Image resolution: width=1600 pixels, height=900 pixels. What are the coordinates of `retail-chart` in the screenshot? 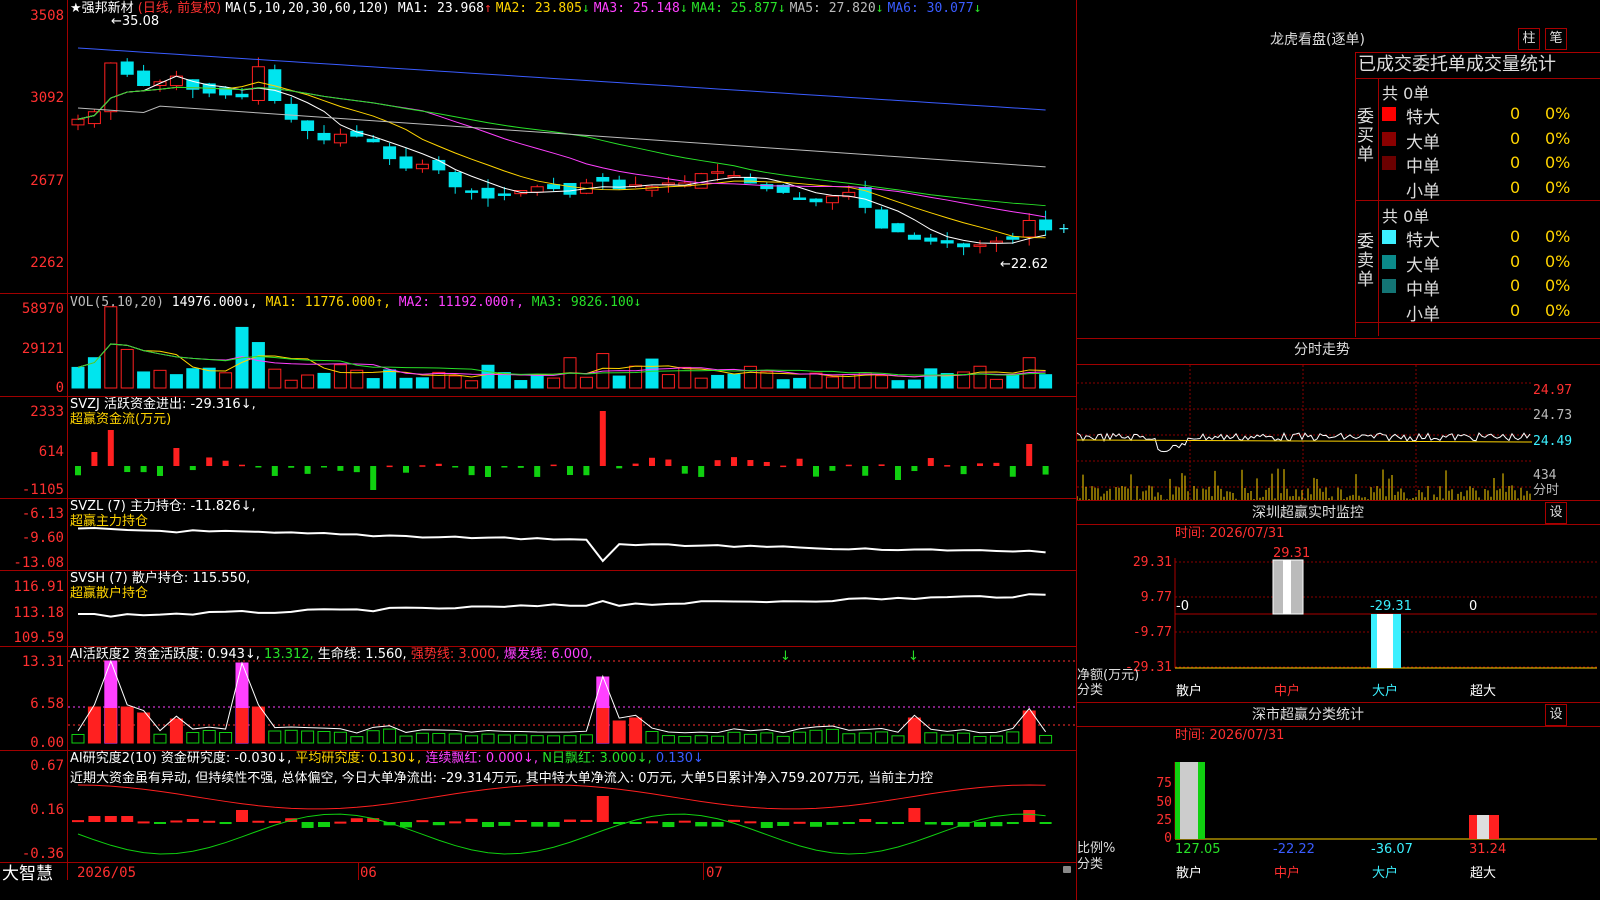 It's located at (572, 608).